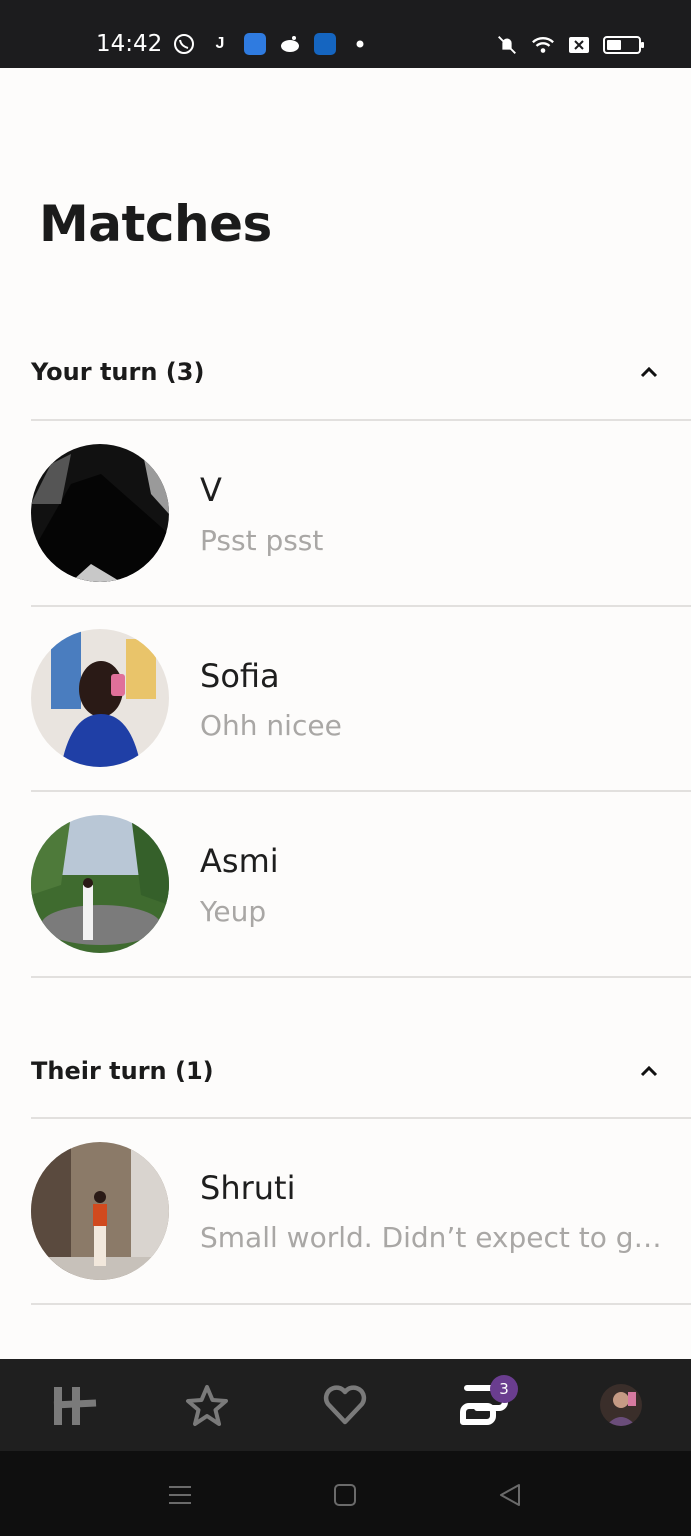  What do you see at coordinates (361, 699) in the screenshot?
I see `match-row-sofia: Sofia Ohh nicee` at bounding box center [361, 699].